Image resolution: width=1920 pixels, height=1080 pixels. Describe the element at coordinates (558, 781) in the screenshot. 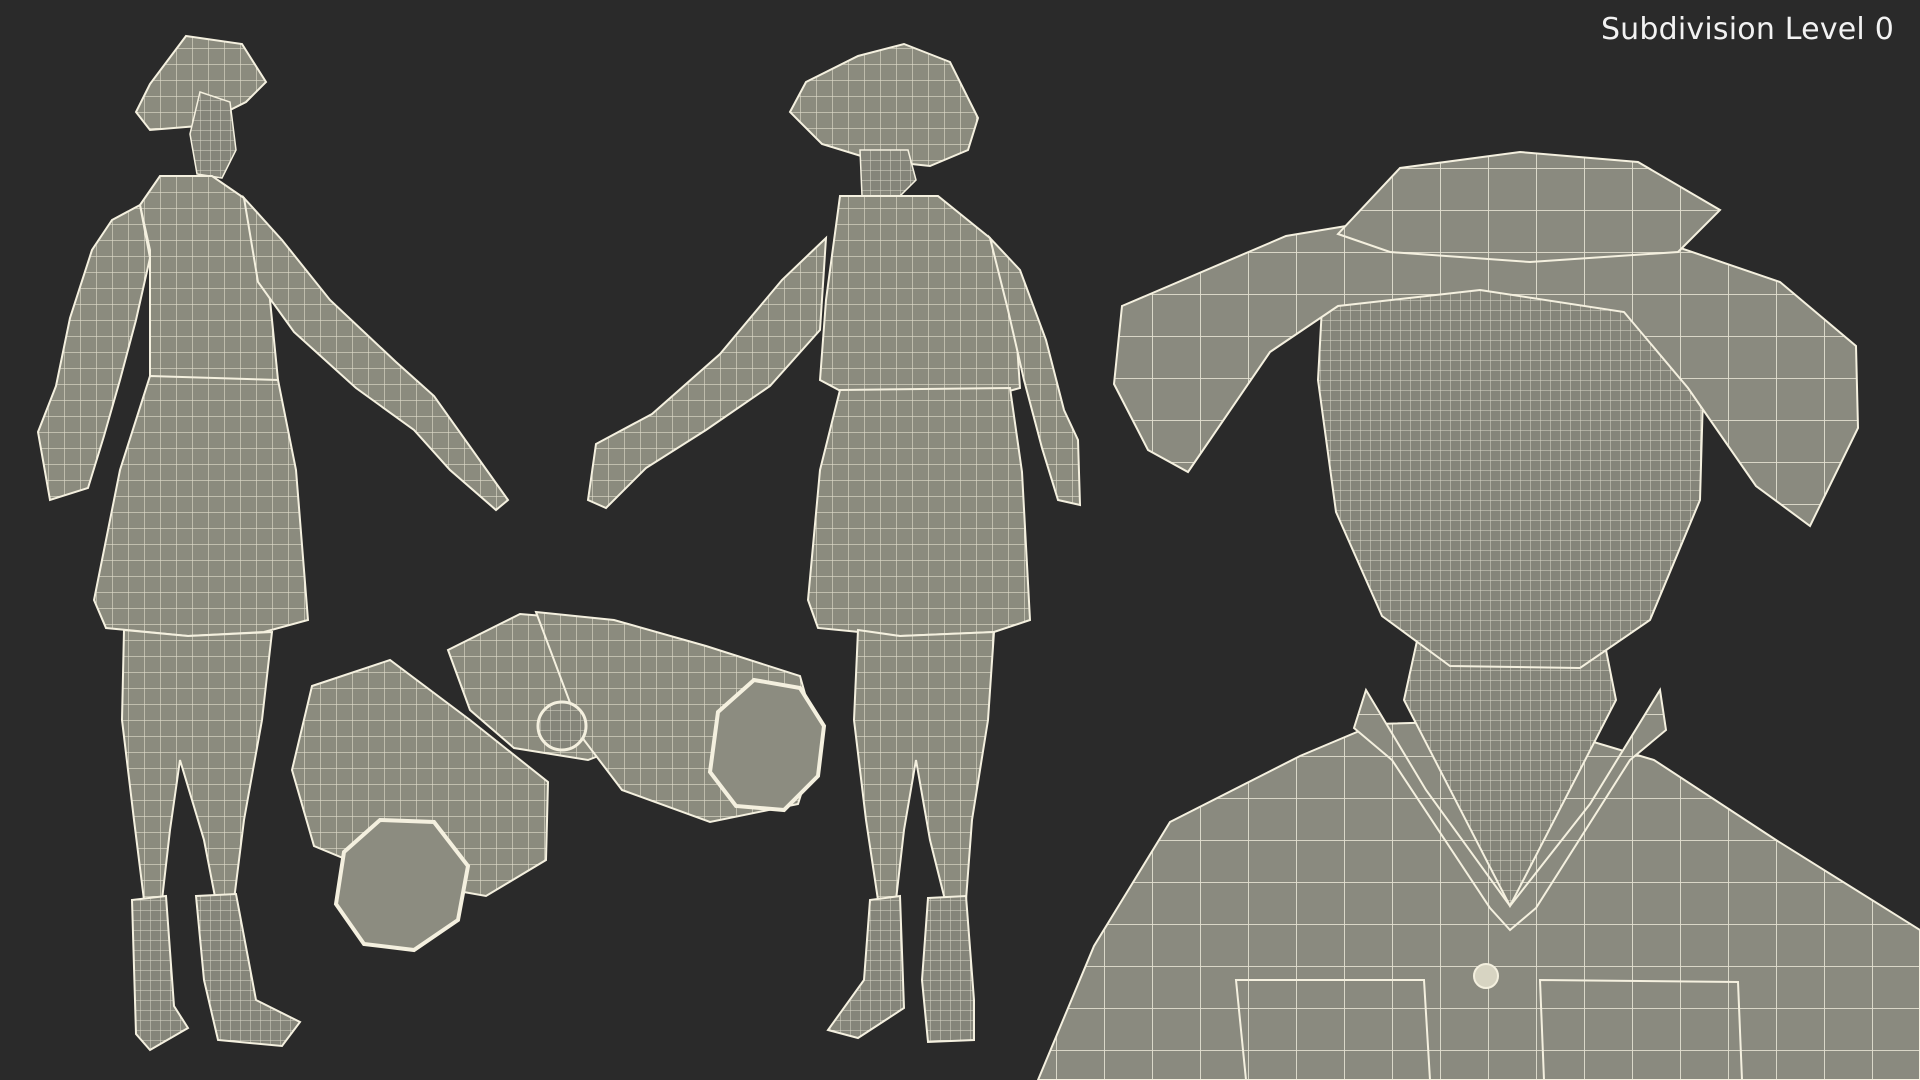

I see `binoculars-model` at that location.